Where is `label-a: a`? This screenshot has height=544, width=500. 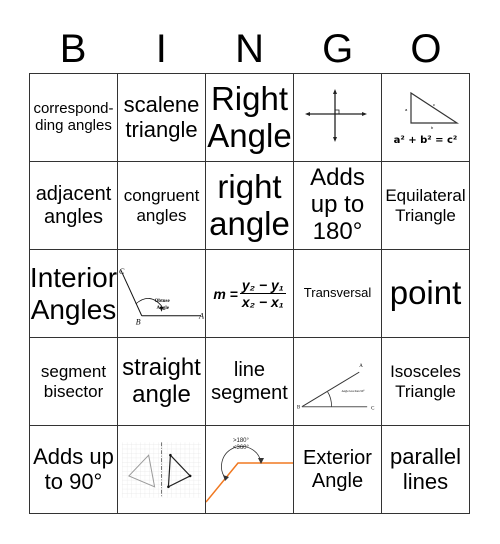
label-a: a is located at coordinates (406, 109).